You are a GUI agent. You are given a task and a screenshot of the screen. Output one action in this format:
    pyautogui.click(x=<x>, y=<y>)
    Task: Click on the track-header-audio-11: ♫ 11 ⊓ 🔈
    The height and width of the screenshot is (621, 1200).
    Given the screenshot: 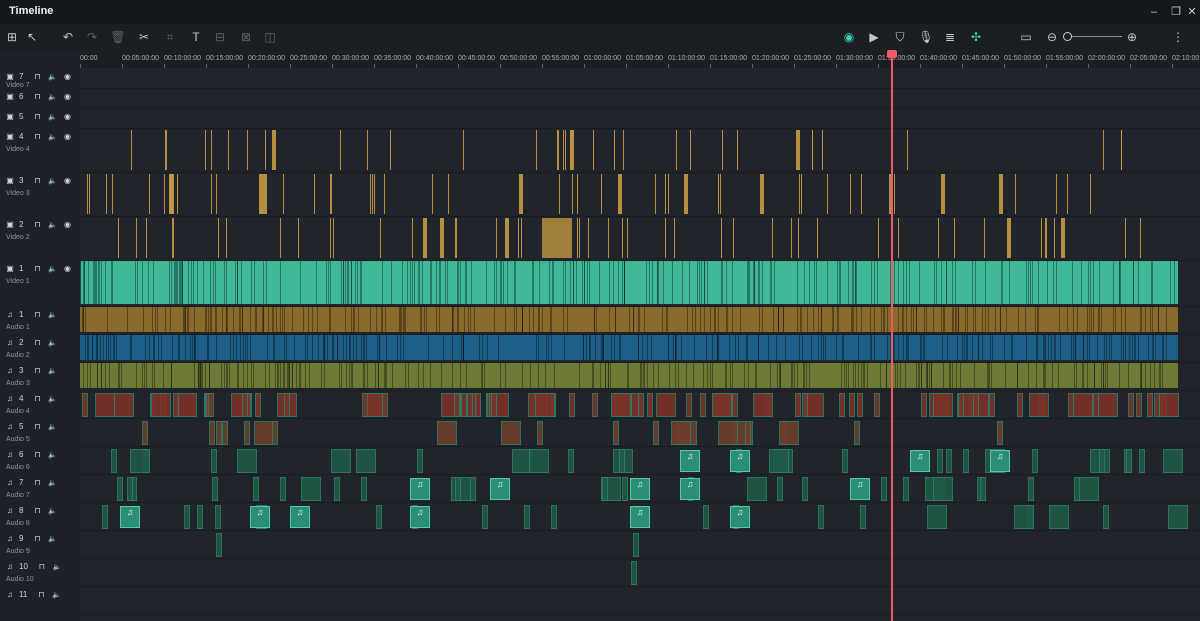 What is the action you would take?
    pyautogui.click(x=40, y=600)
    